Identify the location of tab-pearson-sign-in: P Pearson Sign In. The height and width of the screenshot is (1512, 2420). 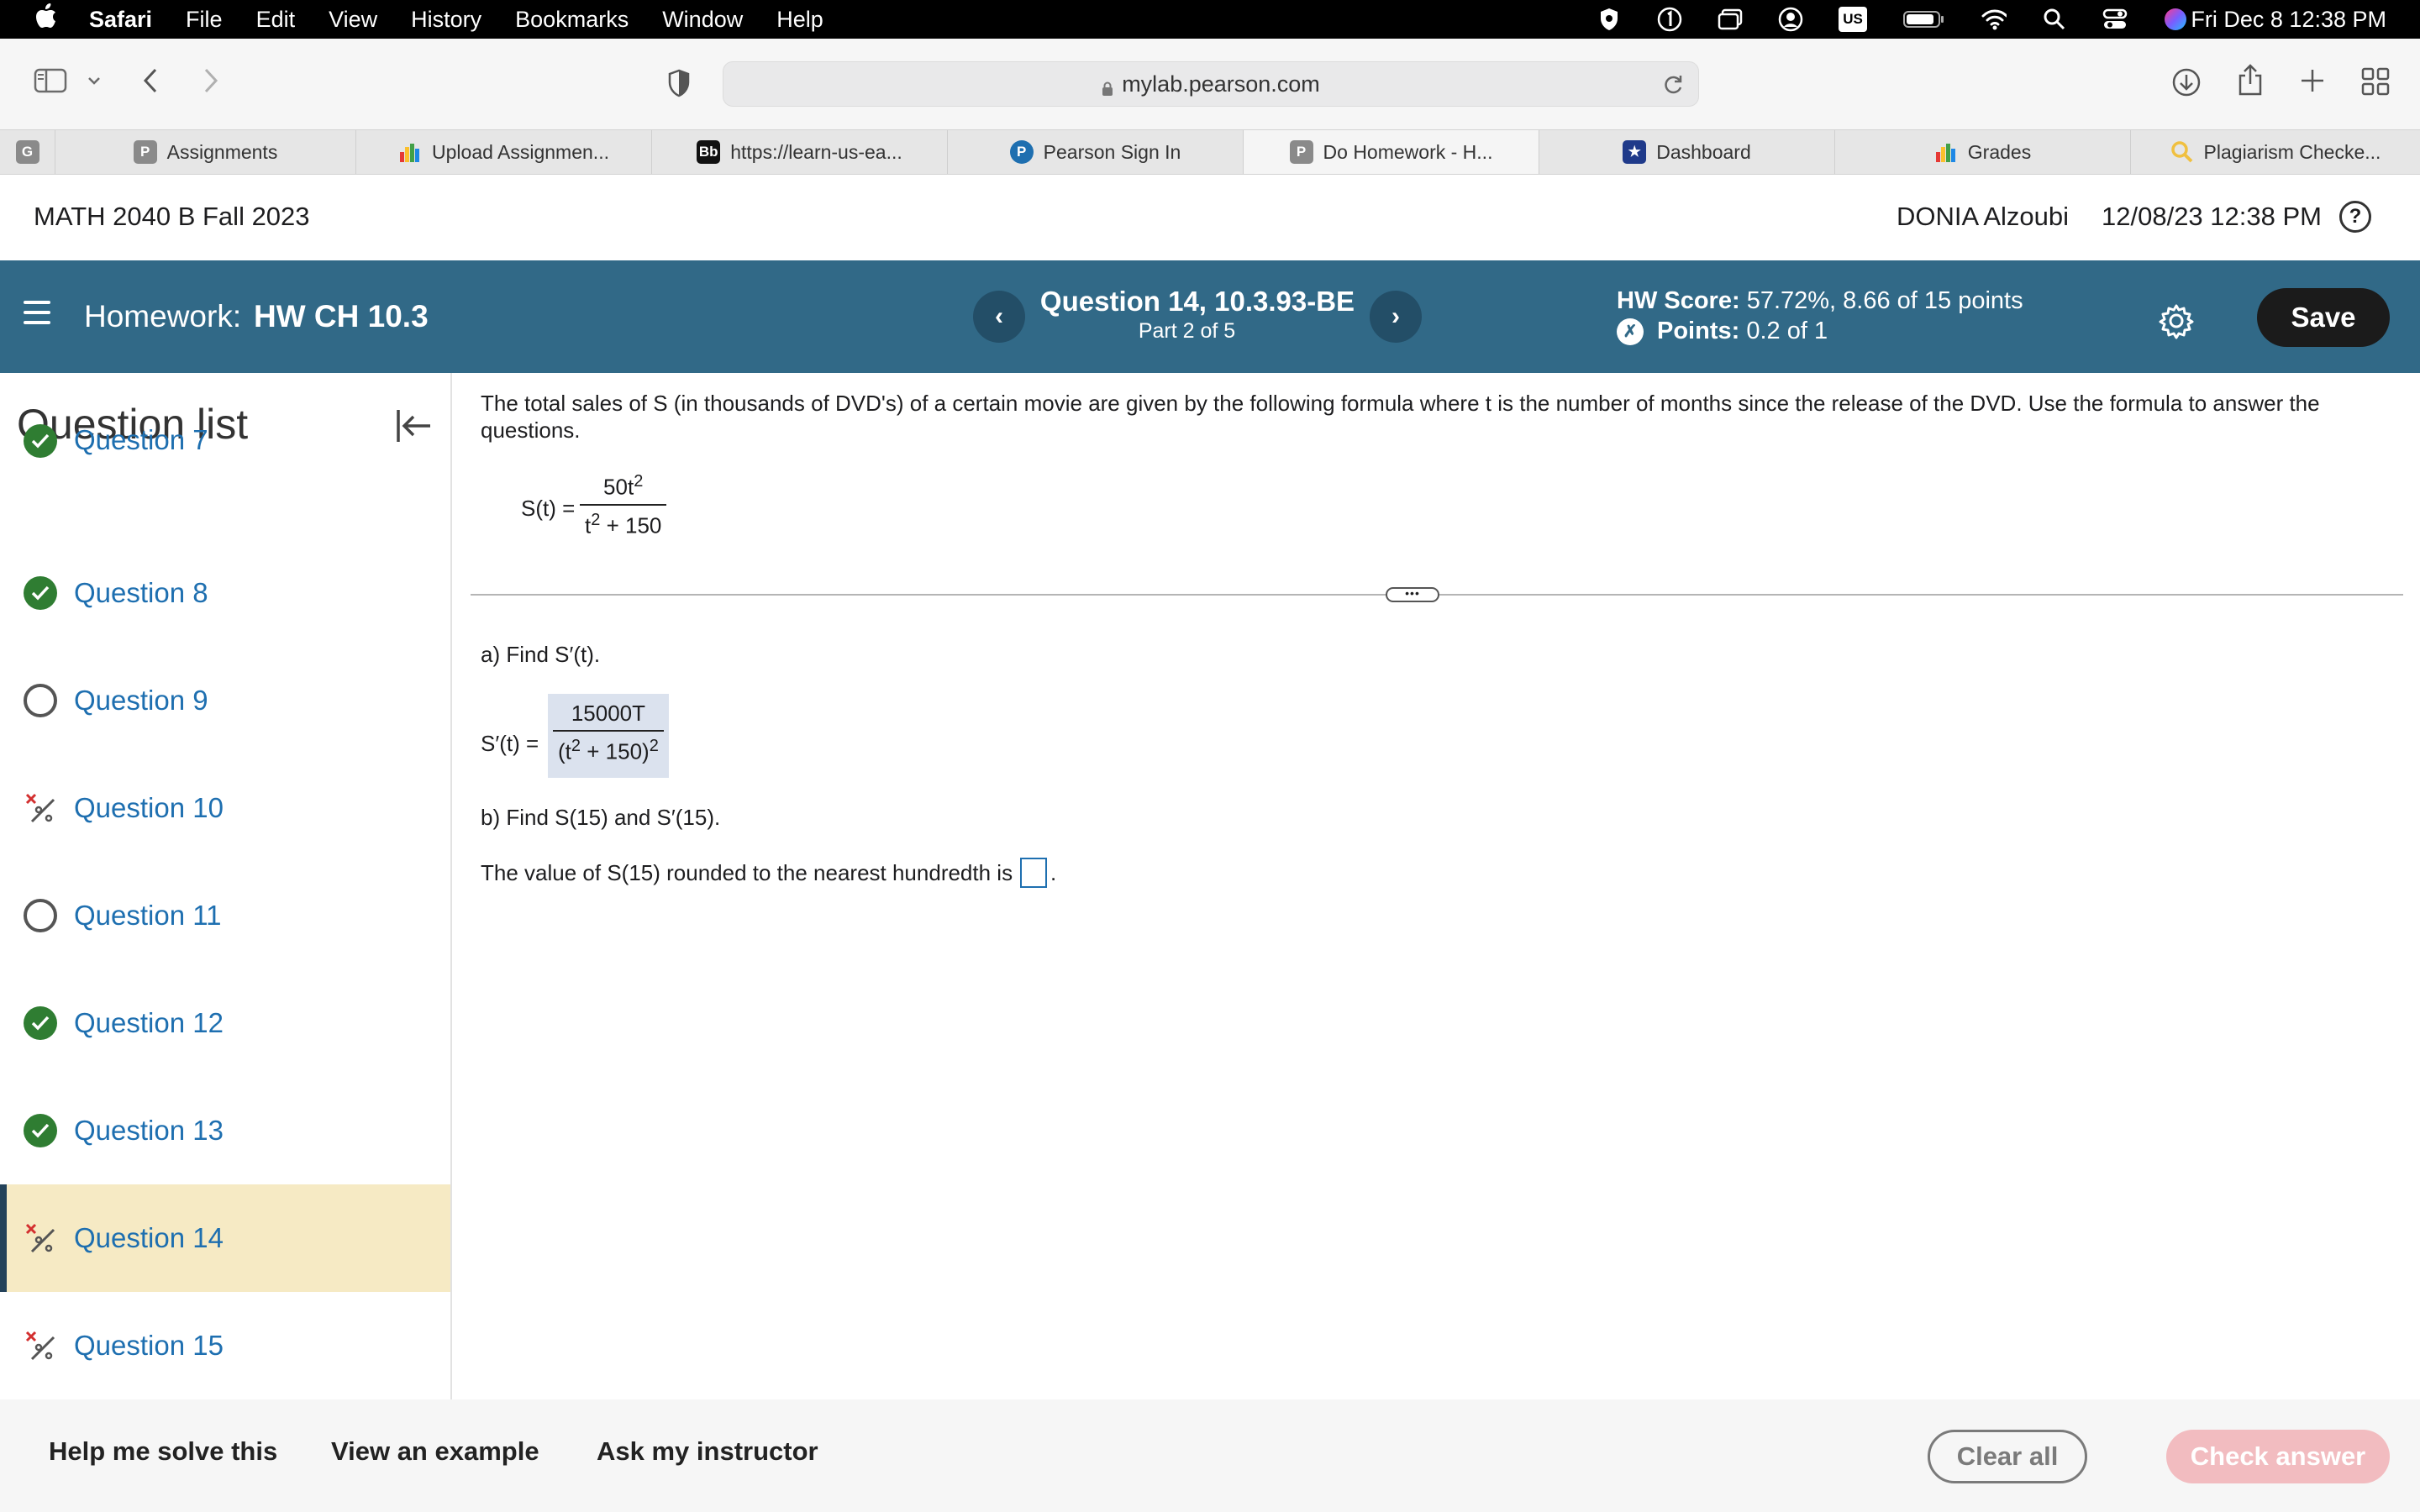
(1096, 152).